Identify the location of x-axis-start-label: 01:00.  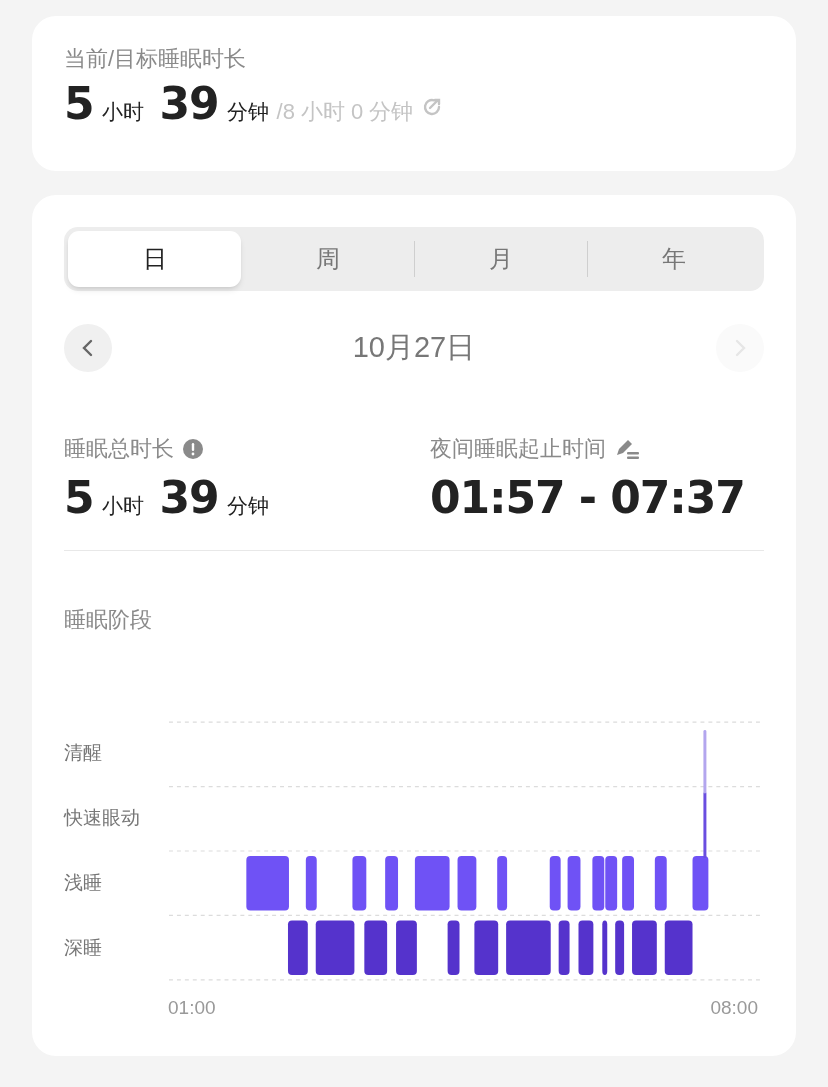
(192, 1007).